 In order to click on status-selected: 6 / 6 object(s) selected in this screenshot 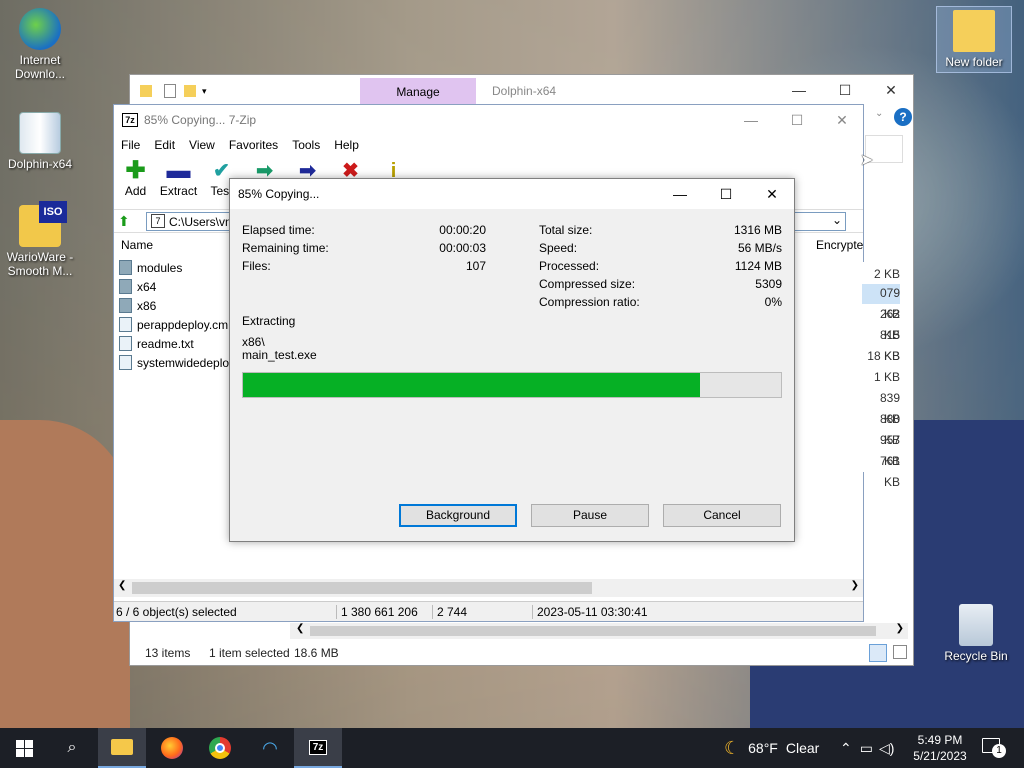, I will do `click(176, 612)`.